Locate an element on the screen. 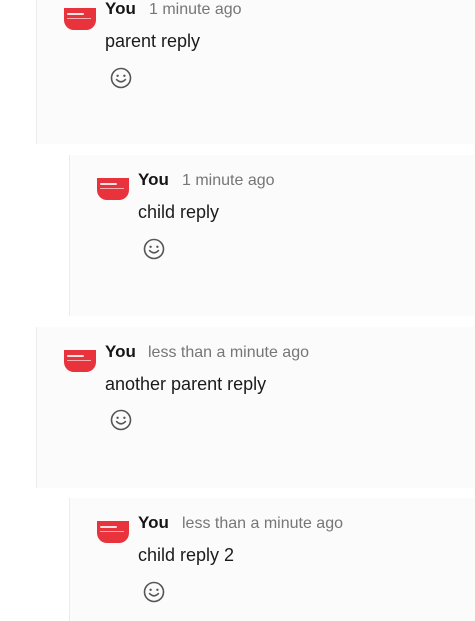 Image resolution: width=475 pixels, height=621 pixels. comment-body: another parent reply is located at coordinates (186, 384).